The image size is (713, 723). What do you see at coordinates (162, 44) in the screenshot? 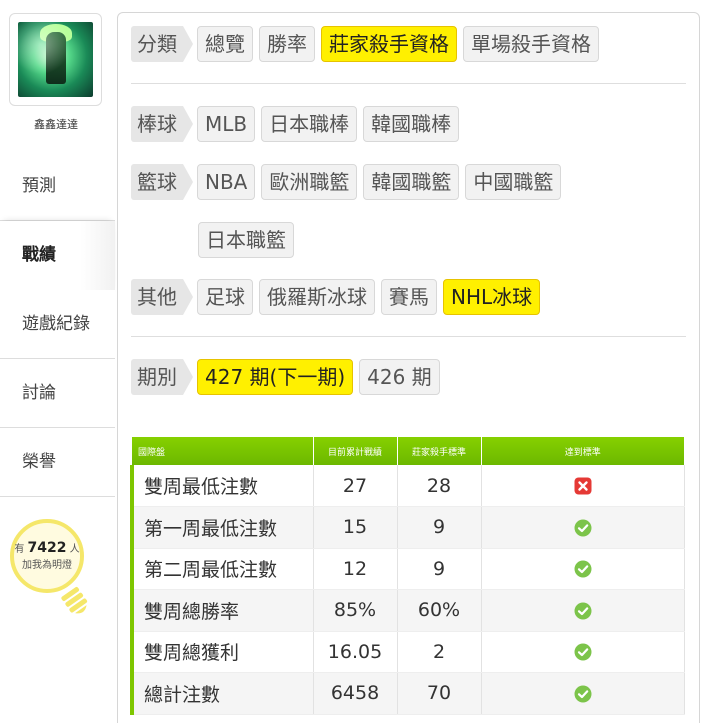
I see `category-label: 分類` at bounding box center [162, 44].